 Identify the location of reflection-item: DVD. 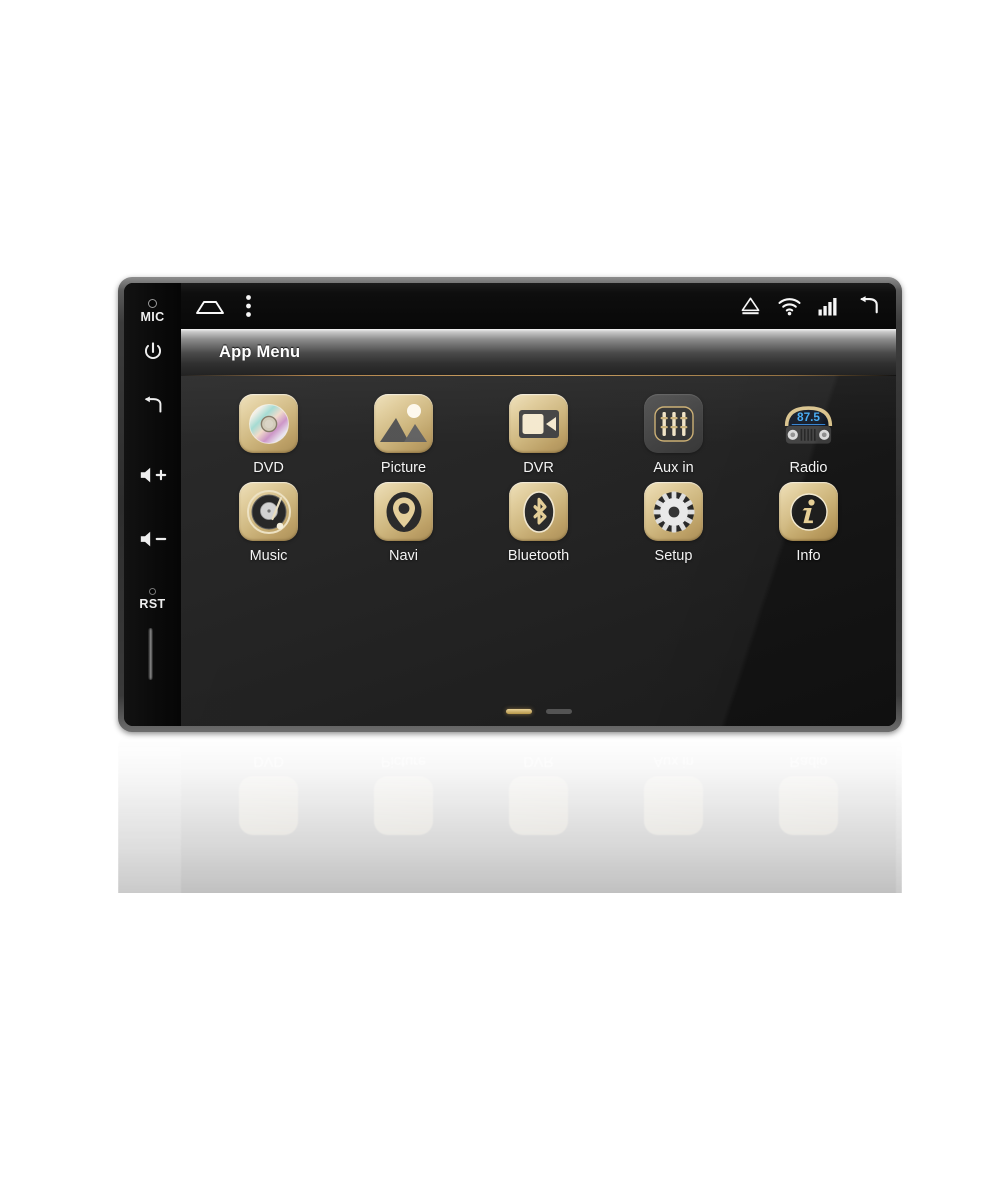
(268, 794).